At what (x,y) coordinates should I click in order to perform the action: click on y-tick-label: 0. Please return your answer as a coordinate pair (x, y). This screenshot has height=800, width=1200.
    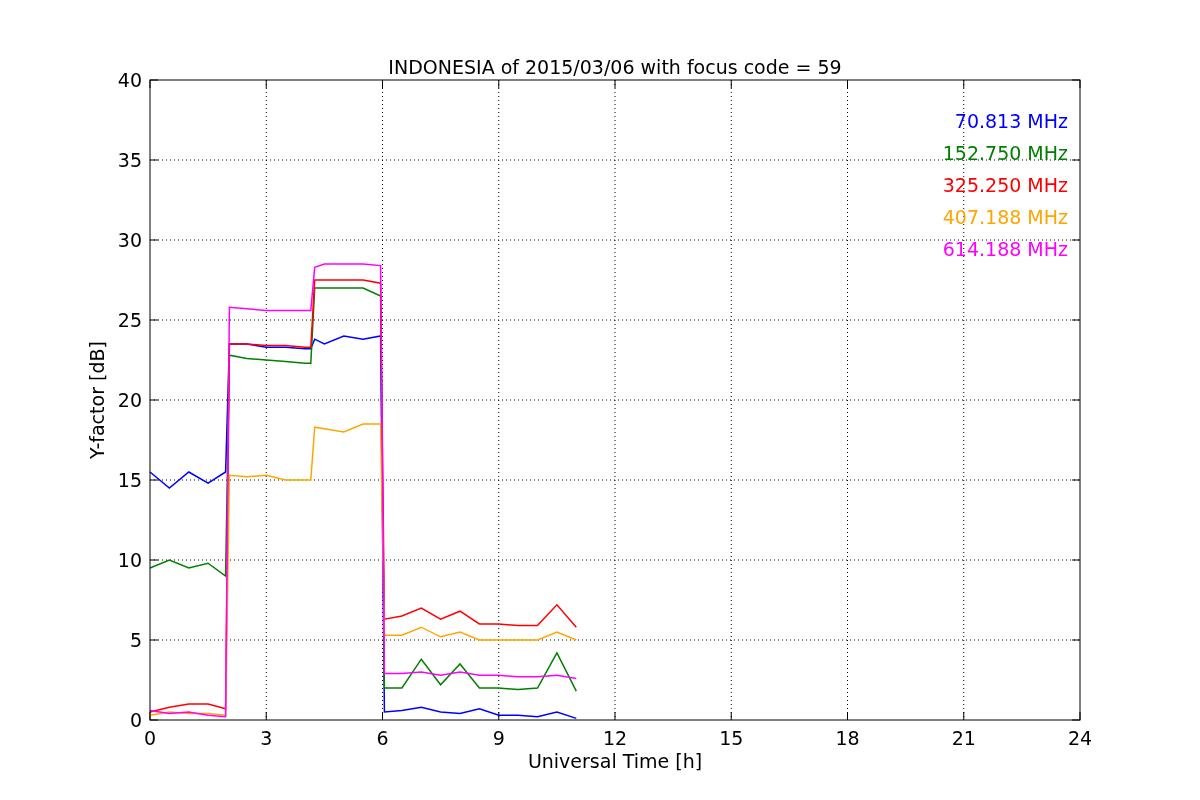
    Looking at the image, I should click on (135, 720).